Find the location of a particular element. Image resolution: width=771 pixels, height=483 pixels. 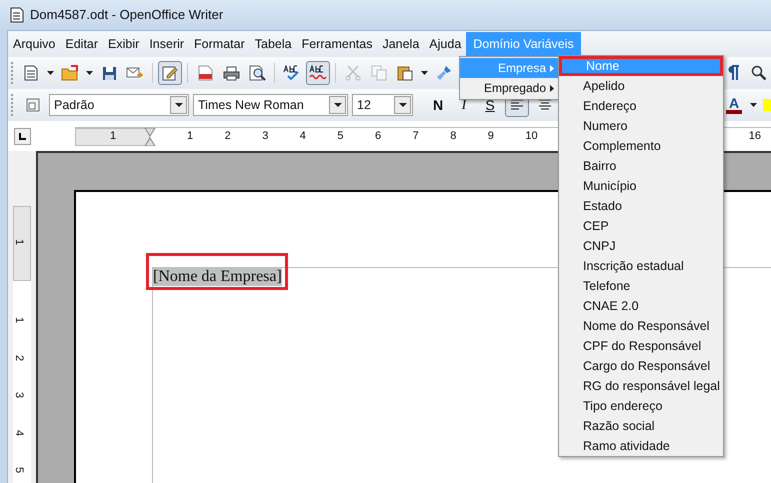

ruler-number: 16 is located at coordinates (754, 136).